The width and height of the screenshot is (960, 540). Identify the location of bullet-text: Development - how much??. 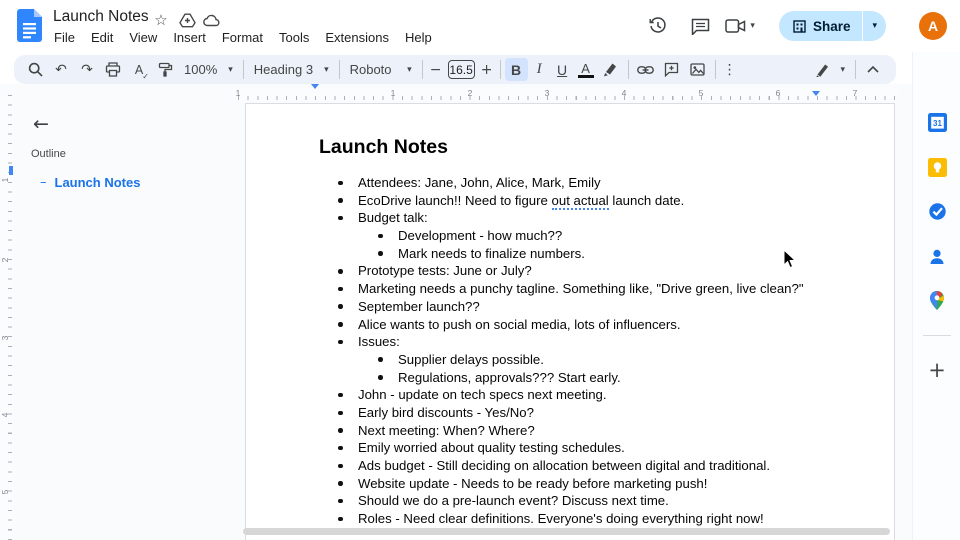
(480, 235).